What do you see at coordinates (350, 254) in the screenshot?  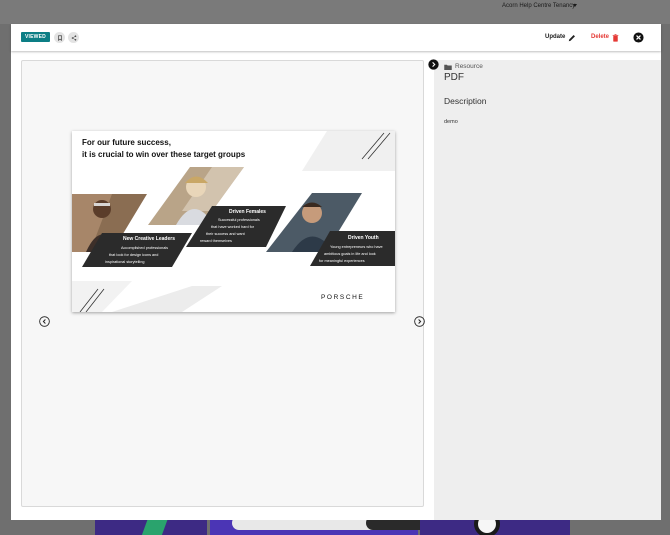 I see `group-desc-line: ambitious goals in life and look` at bounding box center [350, 254].